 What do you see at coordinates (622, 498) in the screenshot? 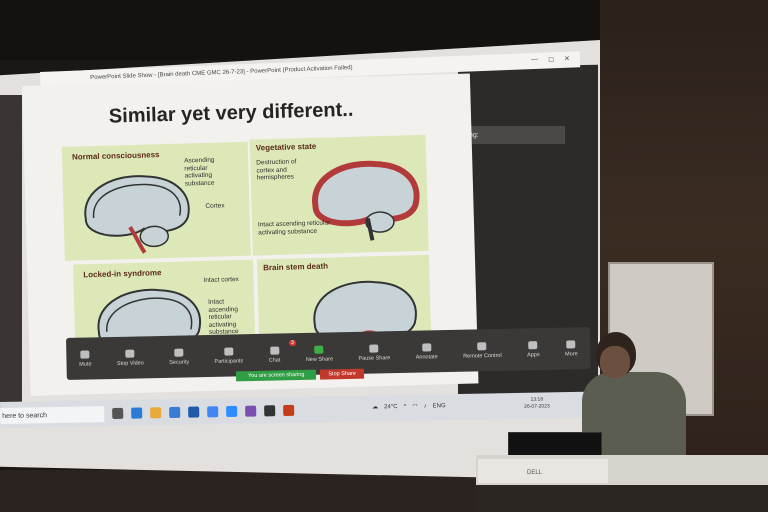
I see `podium-base` at bounding box center [622, 498].